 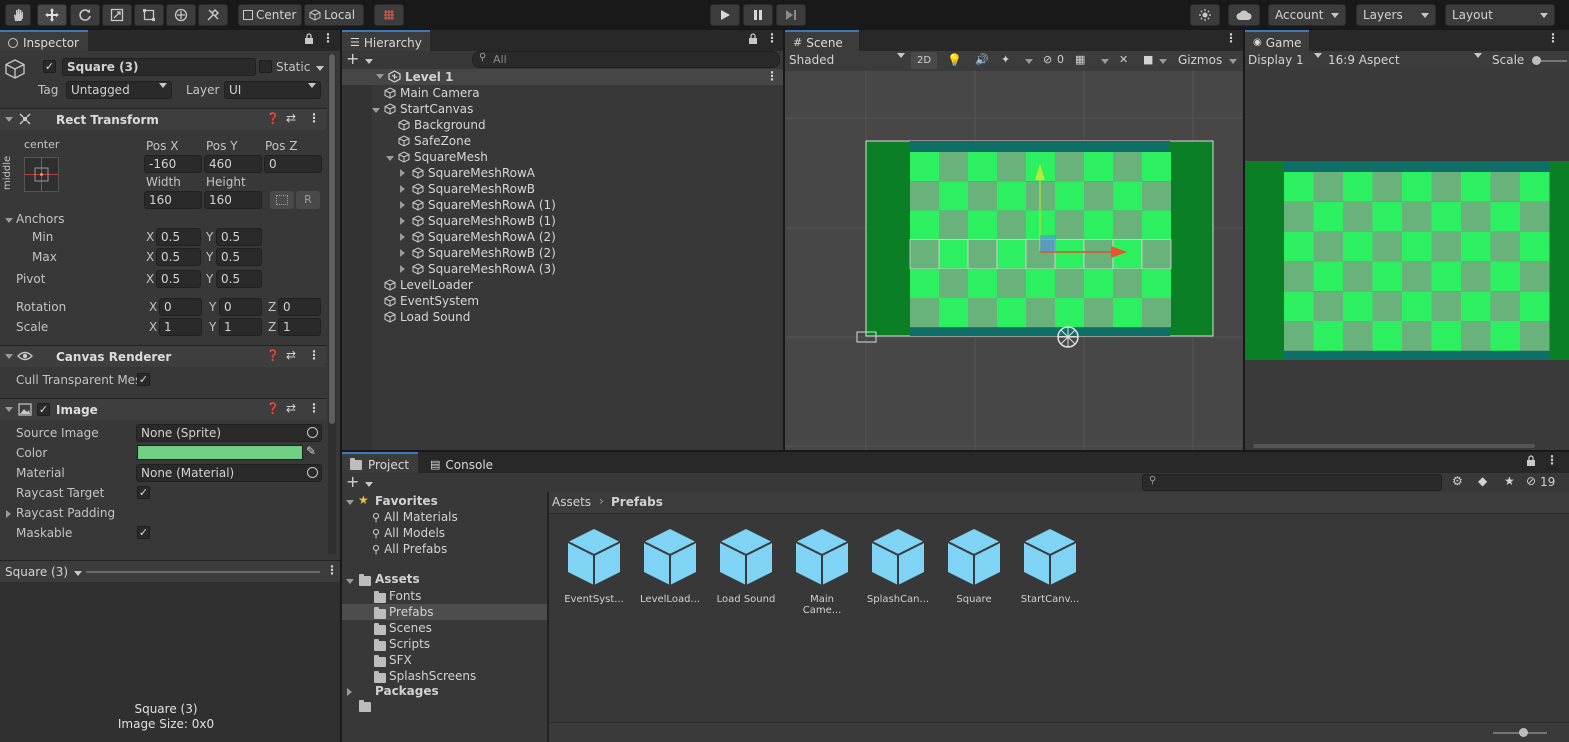 I want to click on material-field: None (Material), so click(x=229, y=473).